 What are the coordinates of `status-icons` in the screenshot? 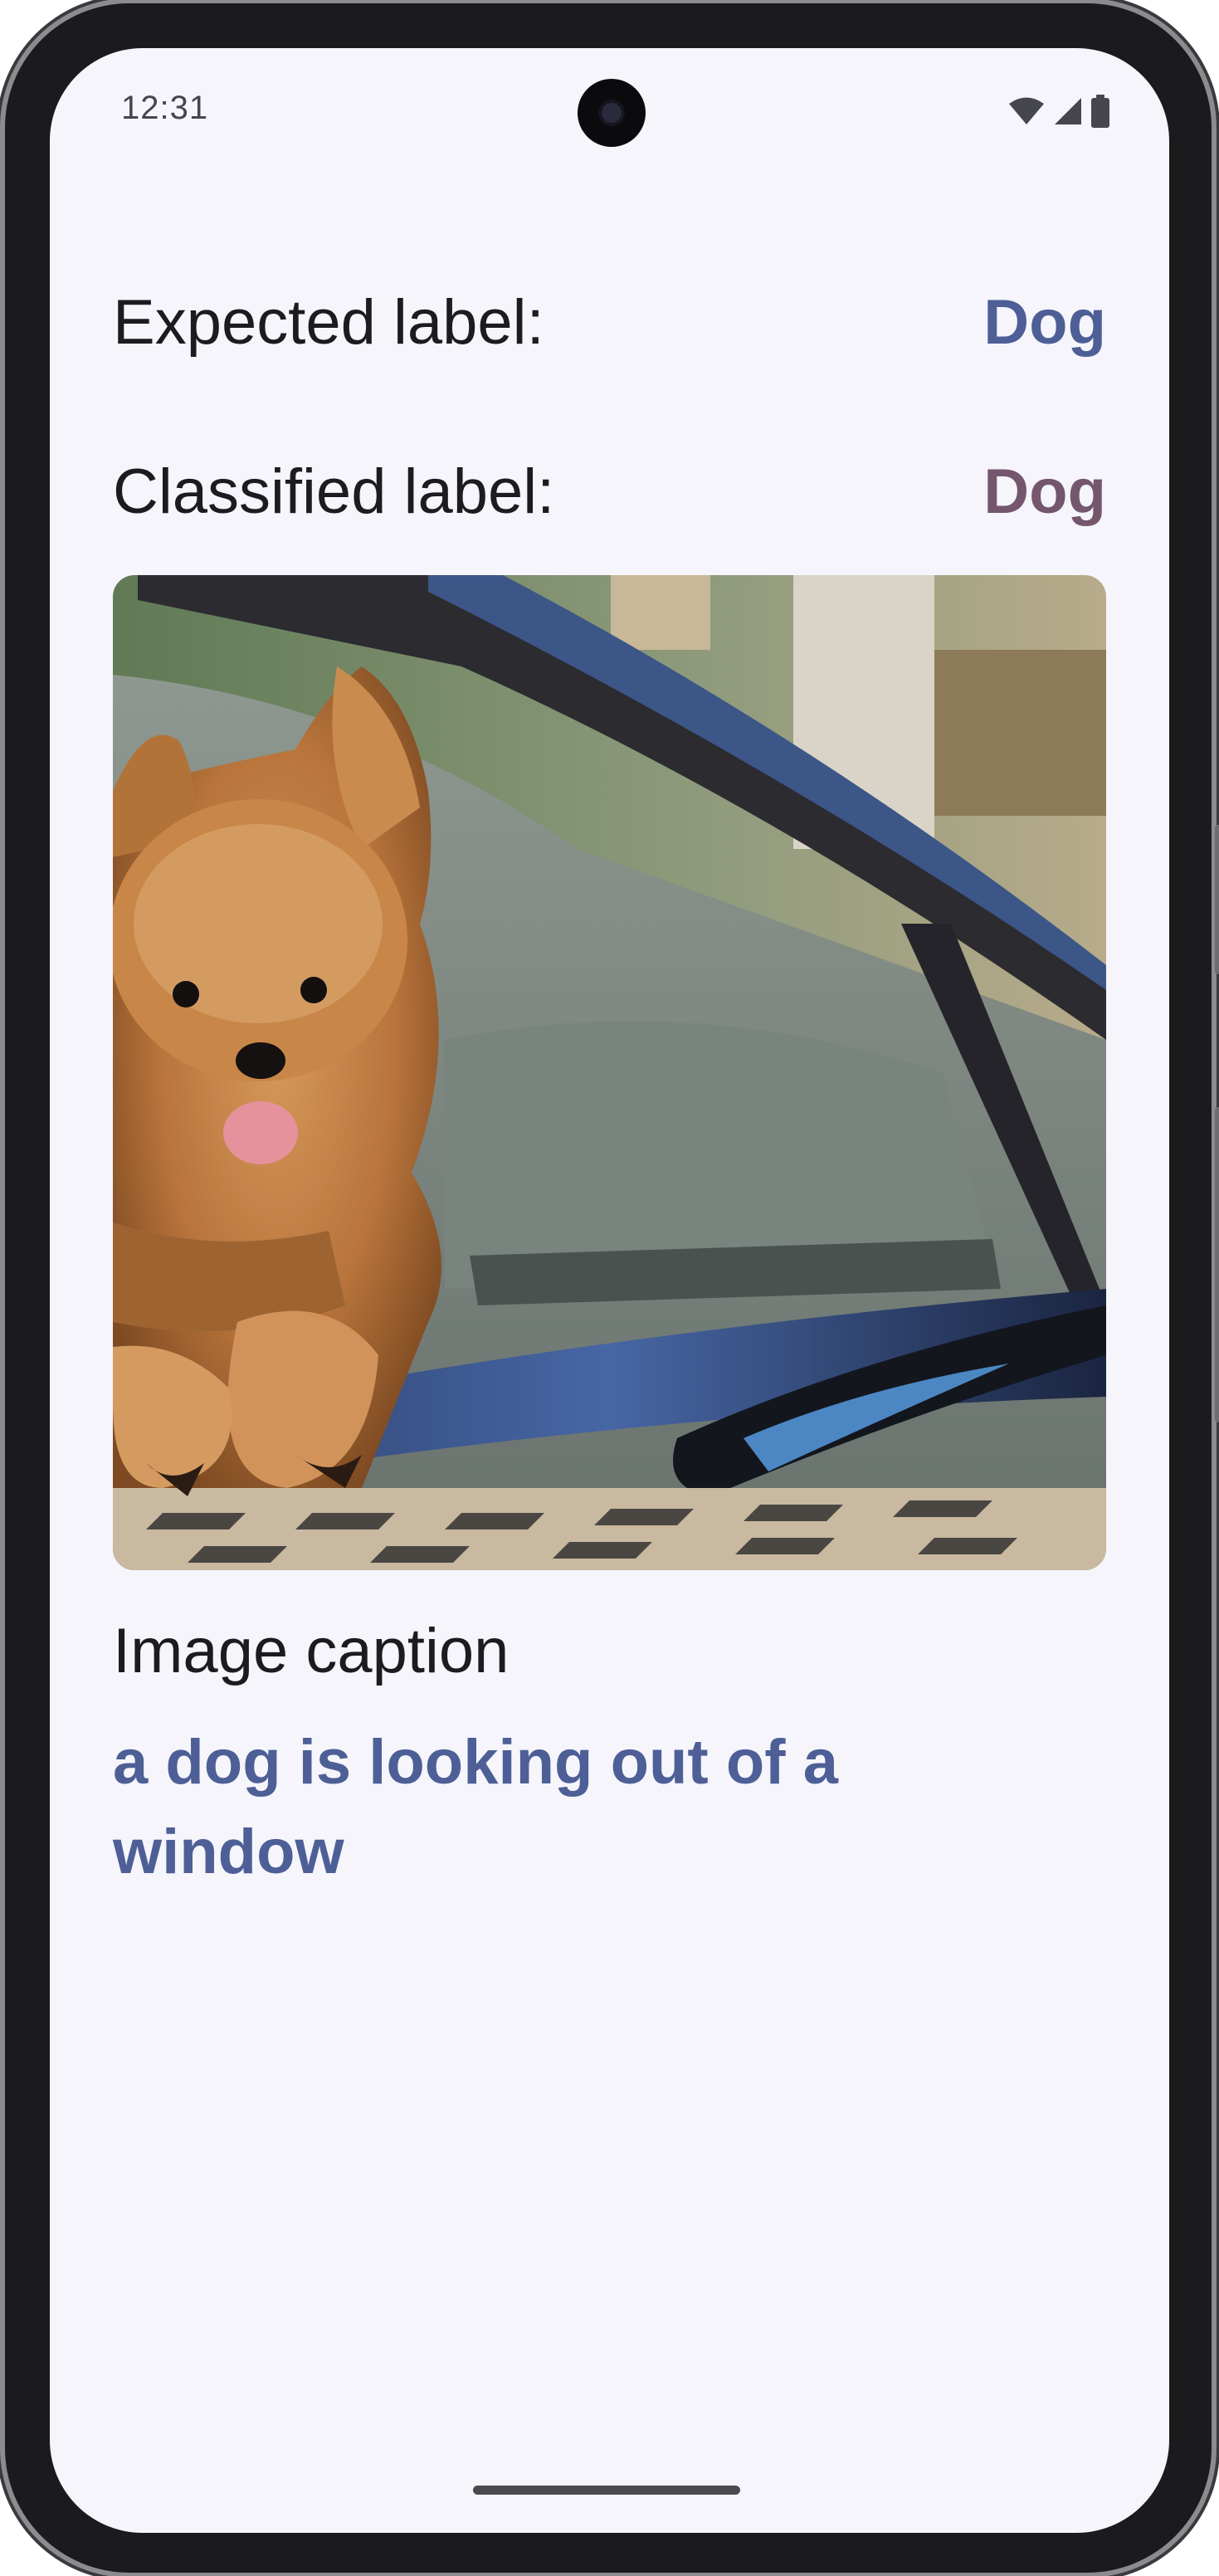 It's located at (1059, 111).